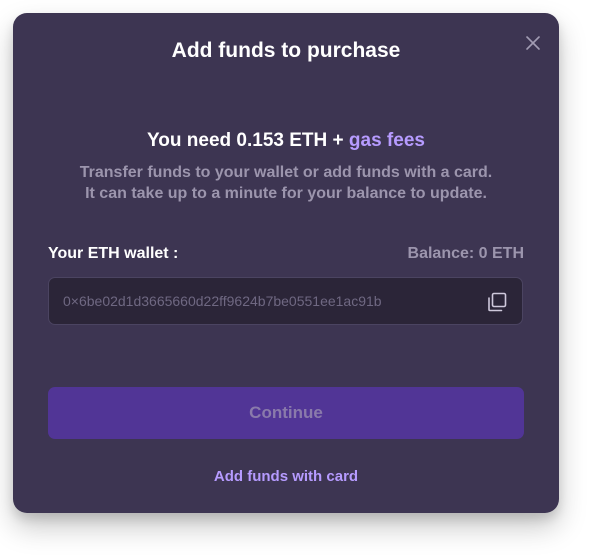  I want to click on wallet-balance: Balance: 0 ETH, so click(465, 253).